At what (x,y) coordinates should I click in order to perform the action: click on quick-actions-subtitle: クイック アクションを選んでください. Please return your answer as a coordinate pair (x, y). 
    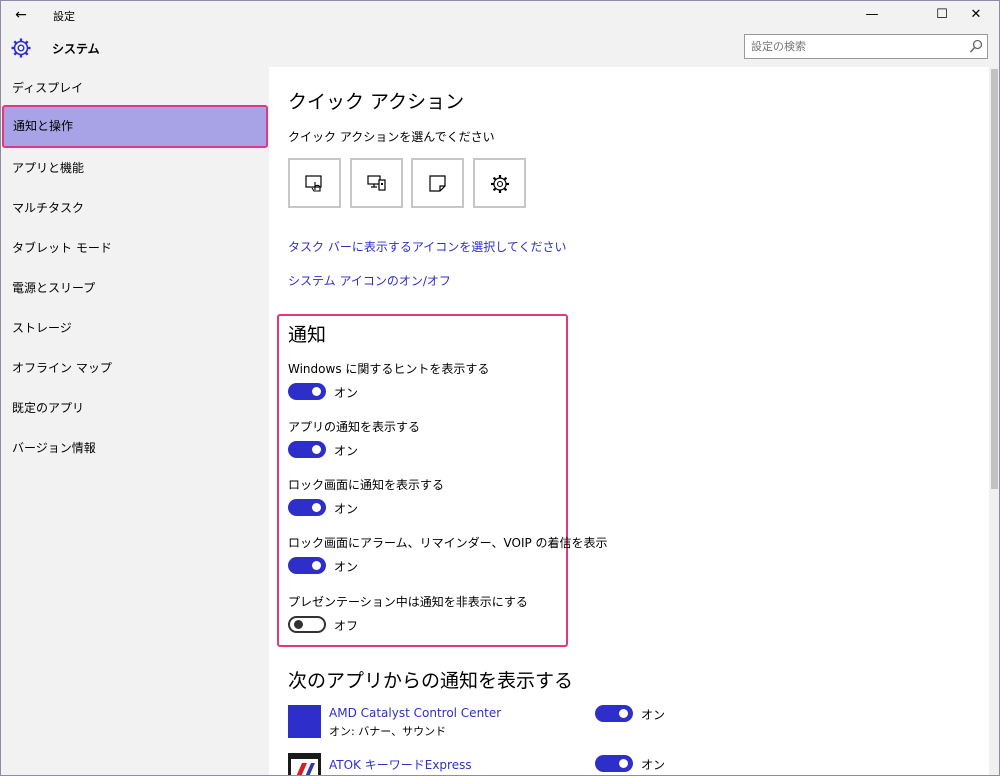
    Looking at the image, I should click on (391, 137).